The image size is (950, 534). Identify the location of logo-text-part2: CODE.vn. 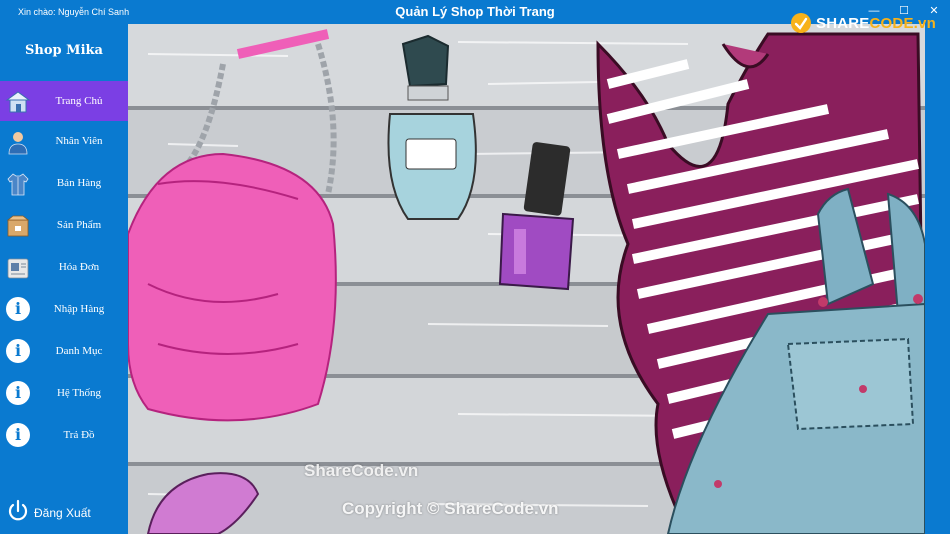
(902, 23).